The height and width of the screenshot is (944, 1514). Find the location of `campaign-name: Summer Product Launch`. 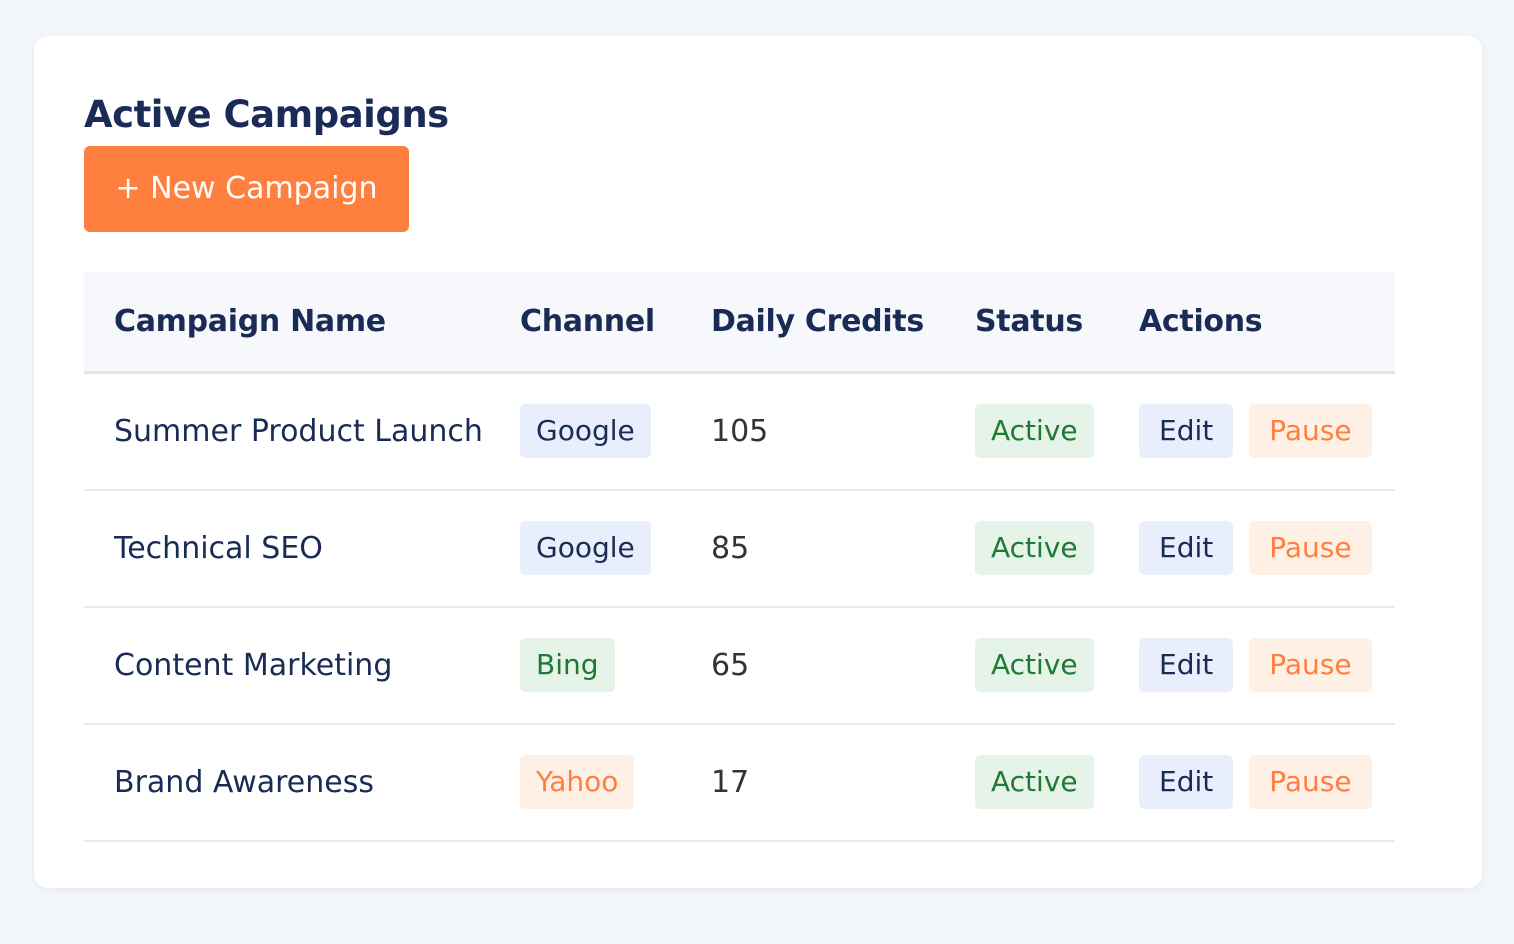

campaign-name: Summer Product Launch is located at coordinates (302, 431).